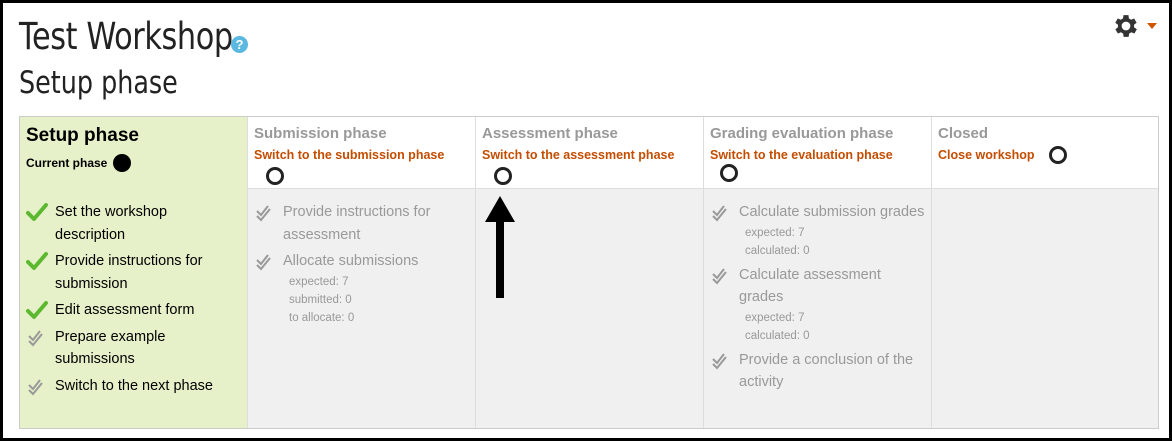 Image resolution: width=1172 pixels, height=441 pixels. What do you see at coordinates (82, 135) in the screenshot?
I see `phase-title: Setup phase` at bounding box center [82, 135].